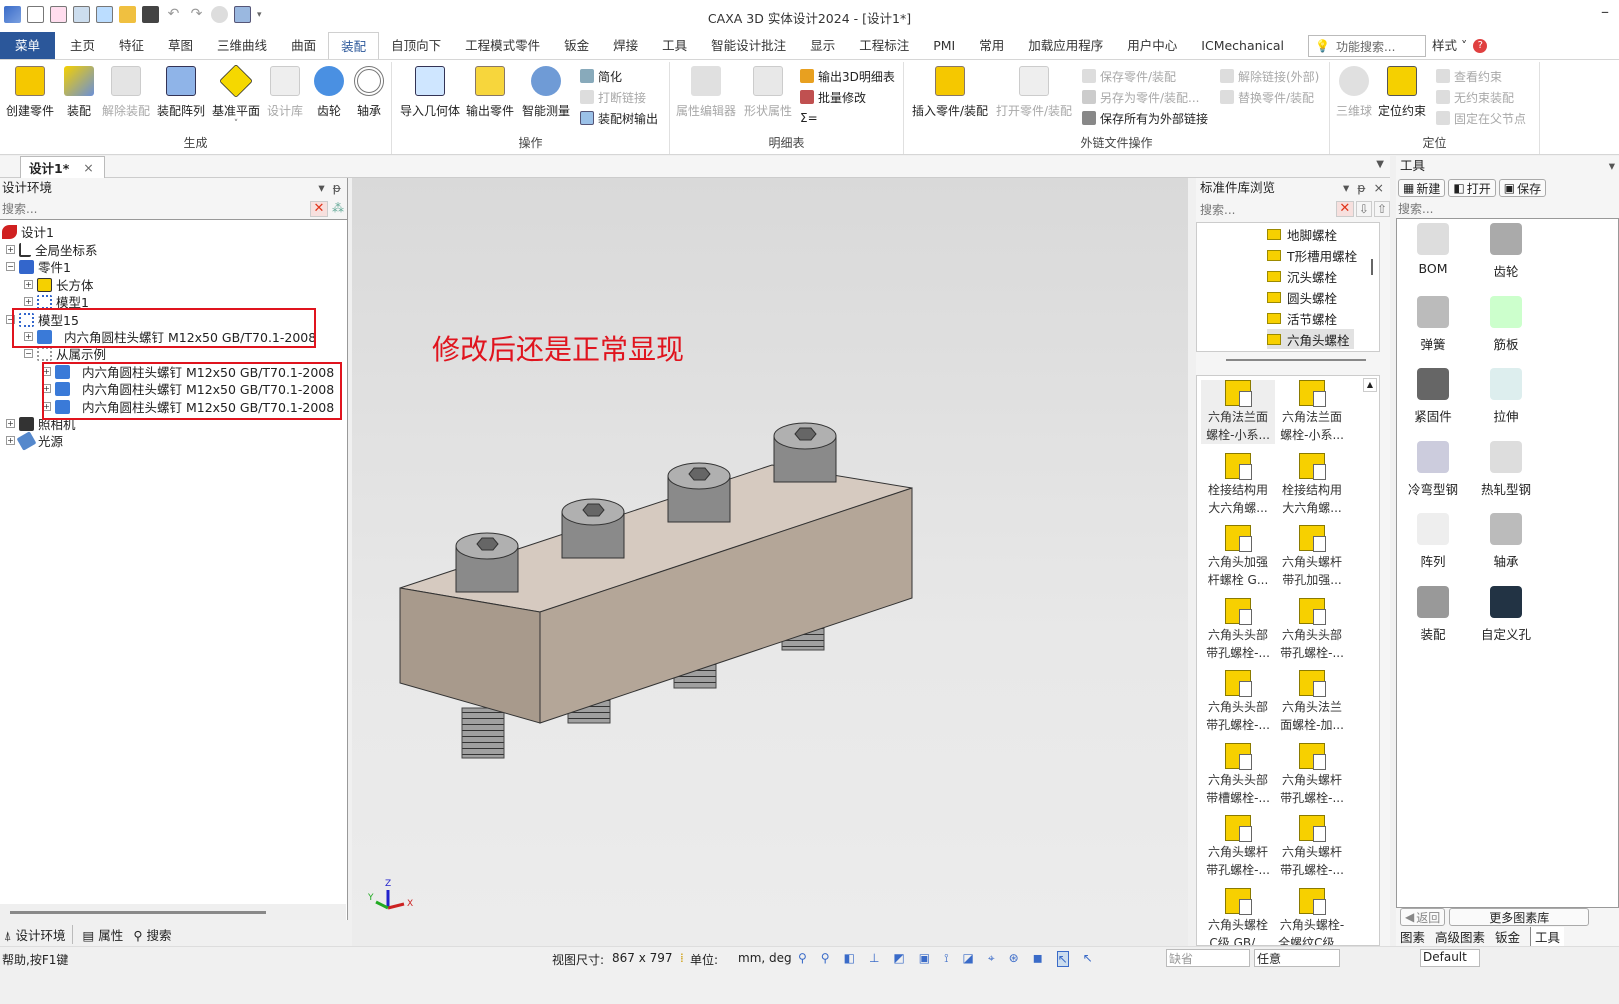  Describe the element at coordinates (59, 284) in the screenshot. I see `tree-item-cuboid: + 长方体` at that location.